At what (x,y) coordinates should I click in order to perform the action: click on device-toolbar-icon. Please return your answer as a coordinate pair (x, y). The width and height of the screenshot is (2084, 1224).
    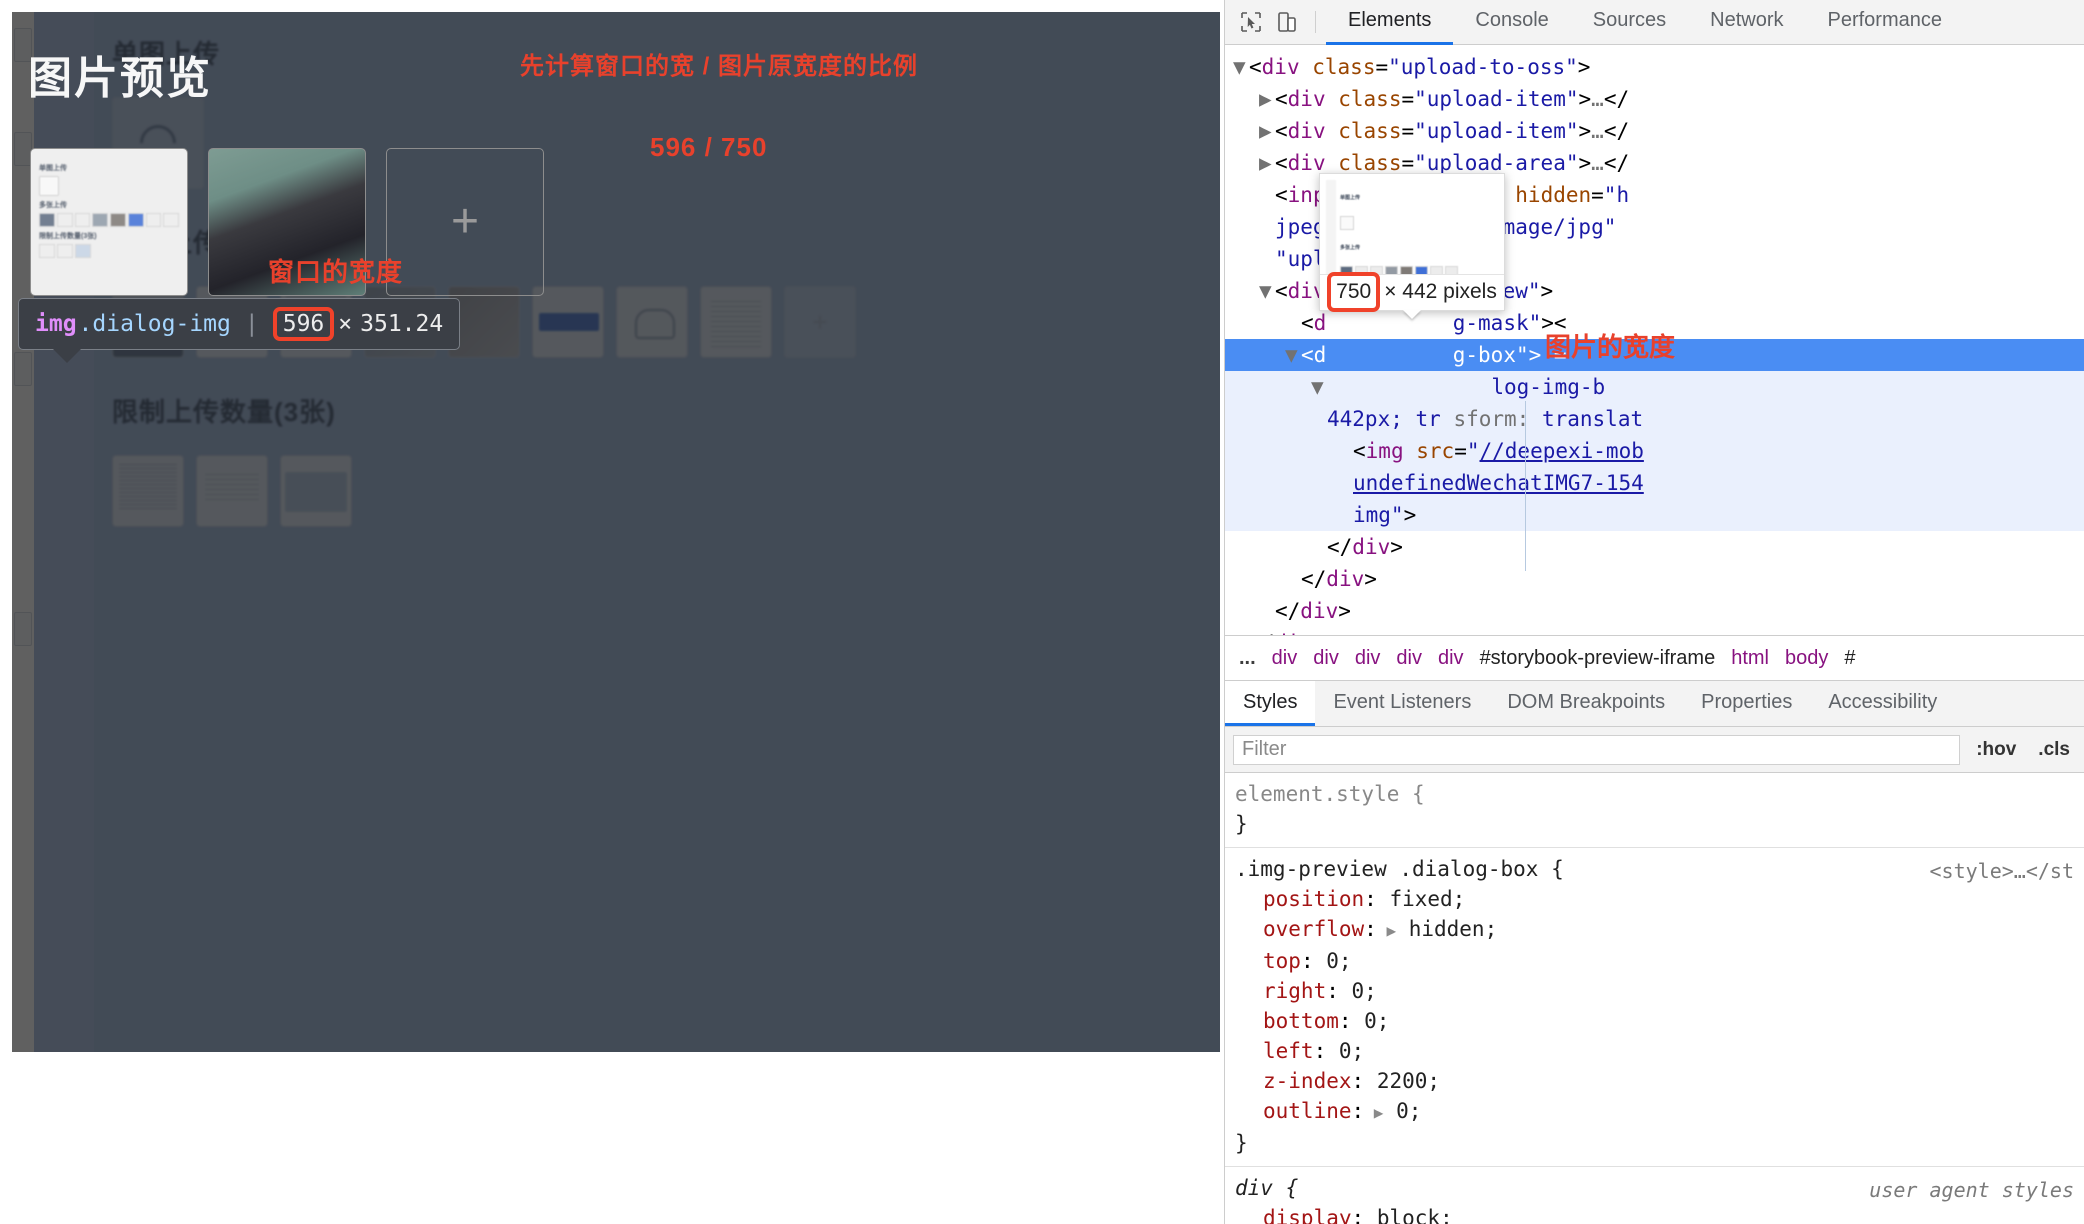
    Looking at the image, I should click on (1287, 22).